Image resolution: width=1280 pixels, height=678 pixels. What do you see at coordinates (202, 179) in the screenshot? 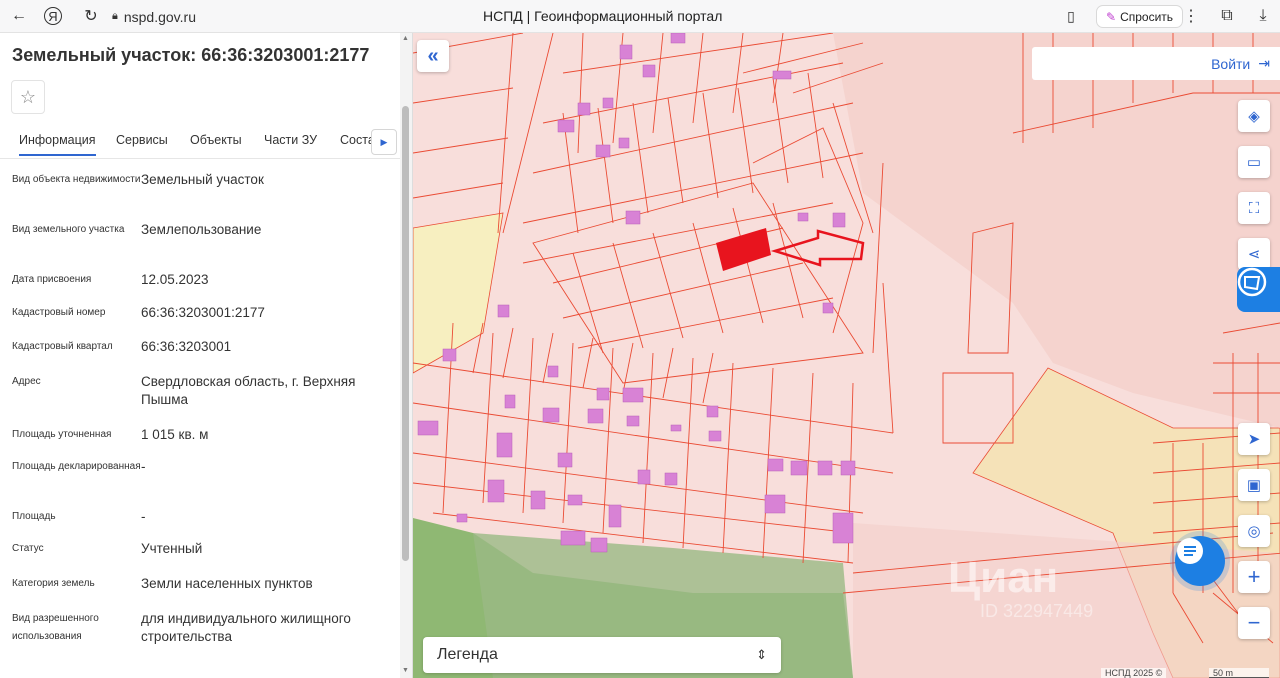
I see `attribute-value: Земельный участок` at bounding box center [202, 179].